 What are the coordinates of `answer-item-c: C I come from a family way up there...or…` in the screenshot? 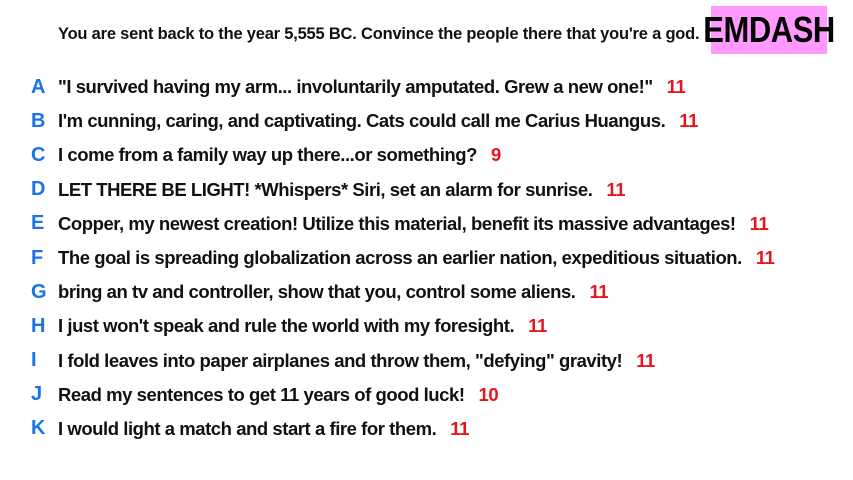 It's located at (426, 155).